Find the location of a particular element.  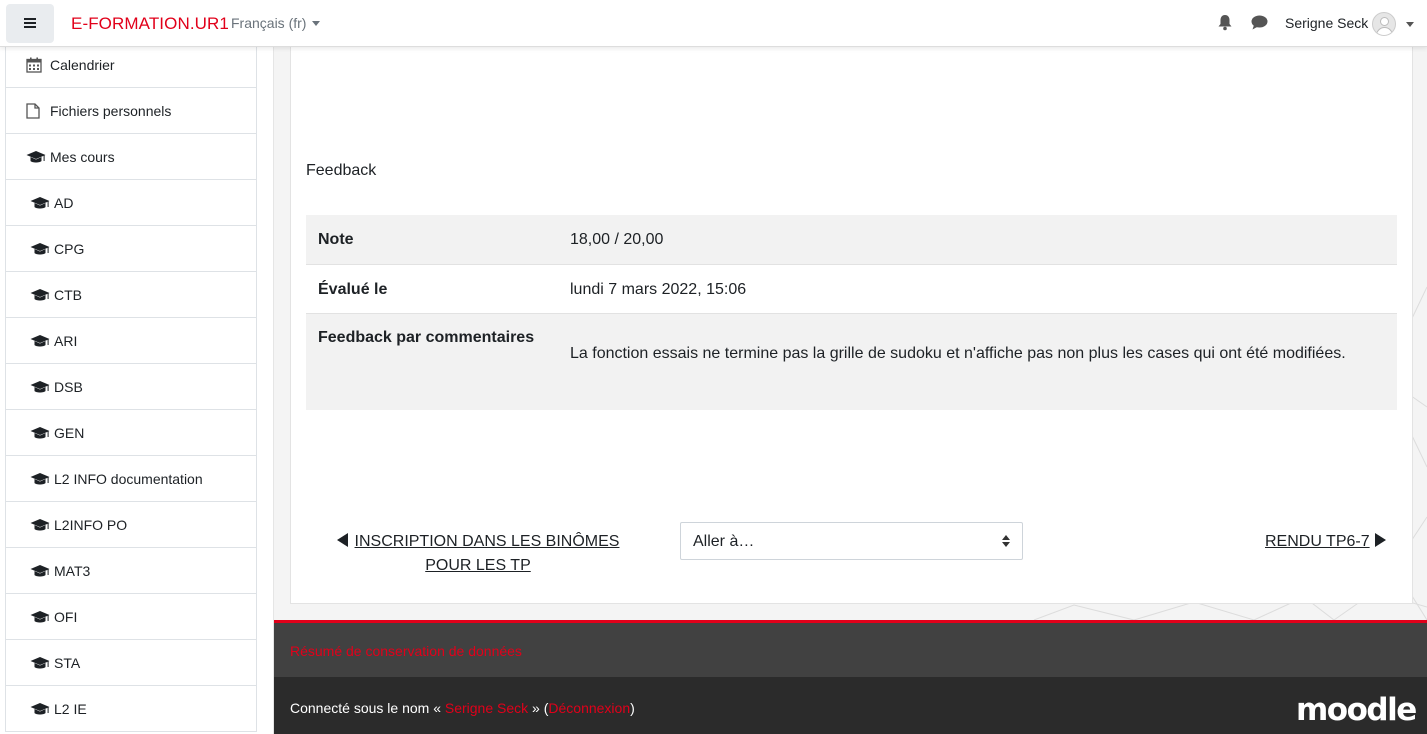

language-menu: Français (fr) is located at coordinates (276, 23).